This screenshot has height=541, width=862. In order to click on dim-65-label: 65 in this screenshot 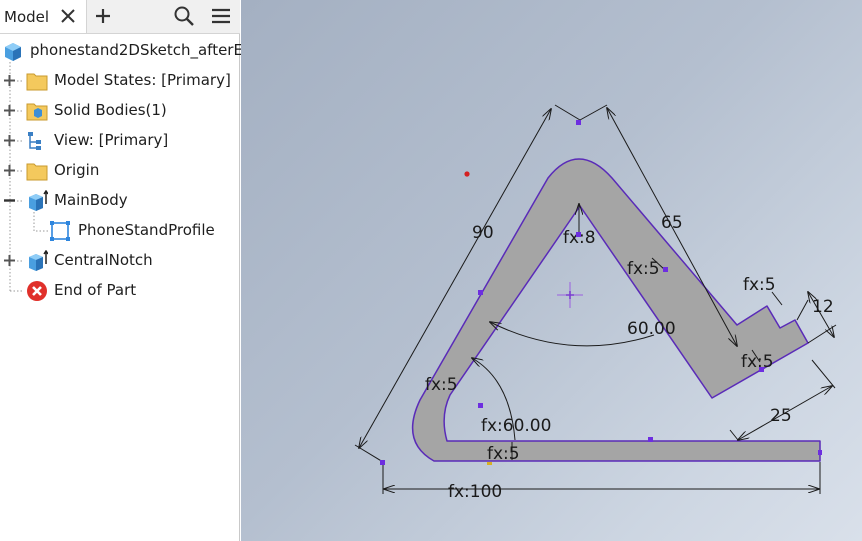, I will do `click(672, 223)`.